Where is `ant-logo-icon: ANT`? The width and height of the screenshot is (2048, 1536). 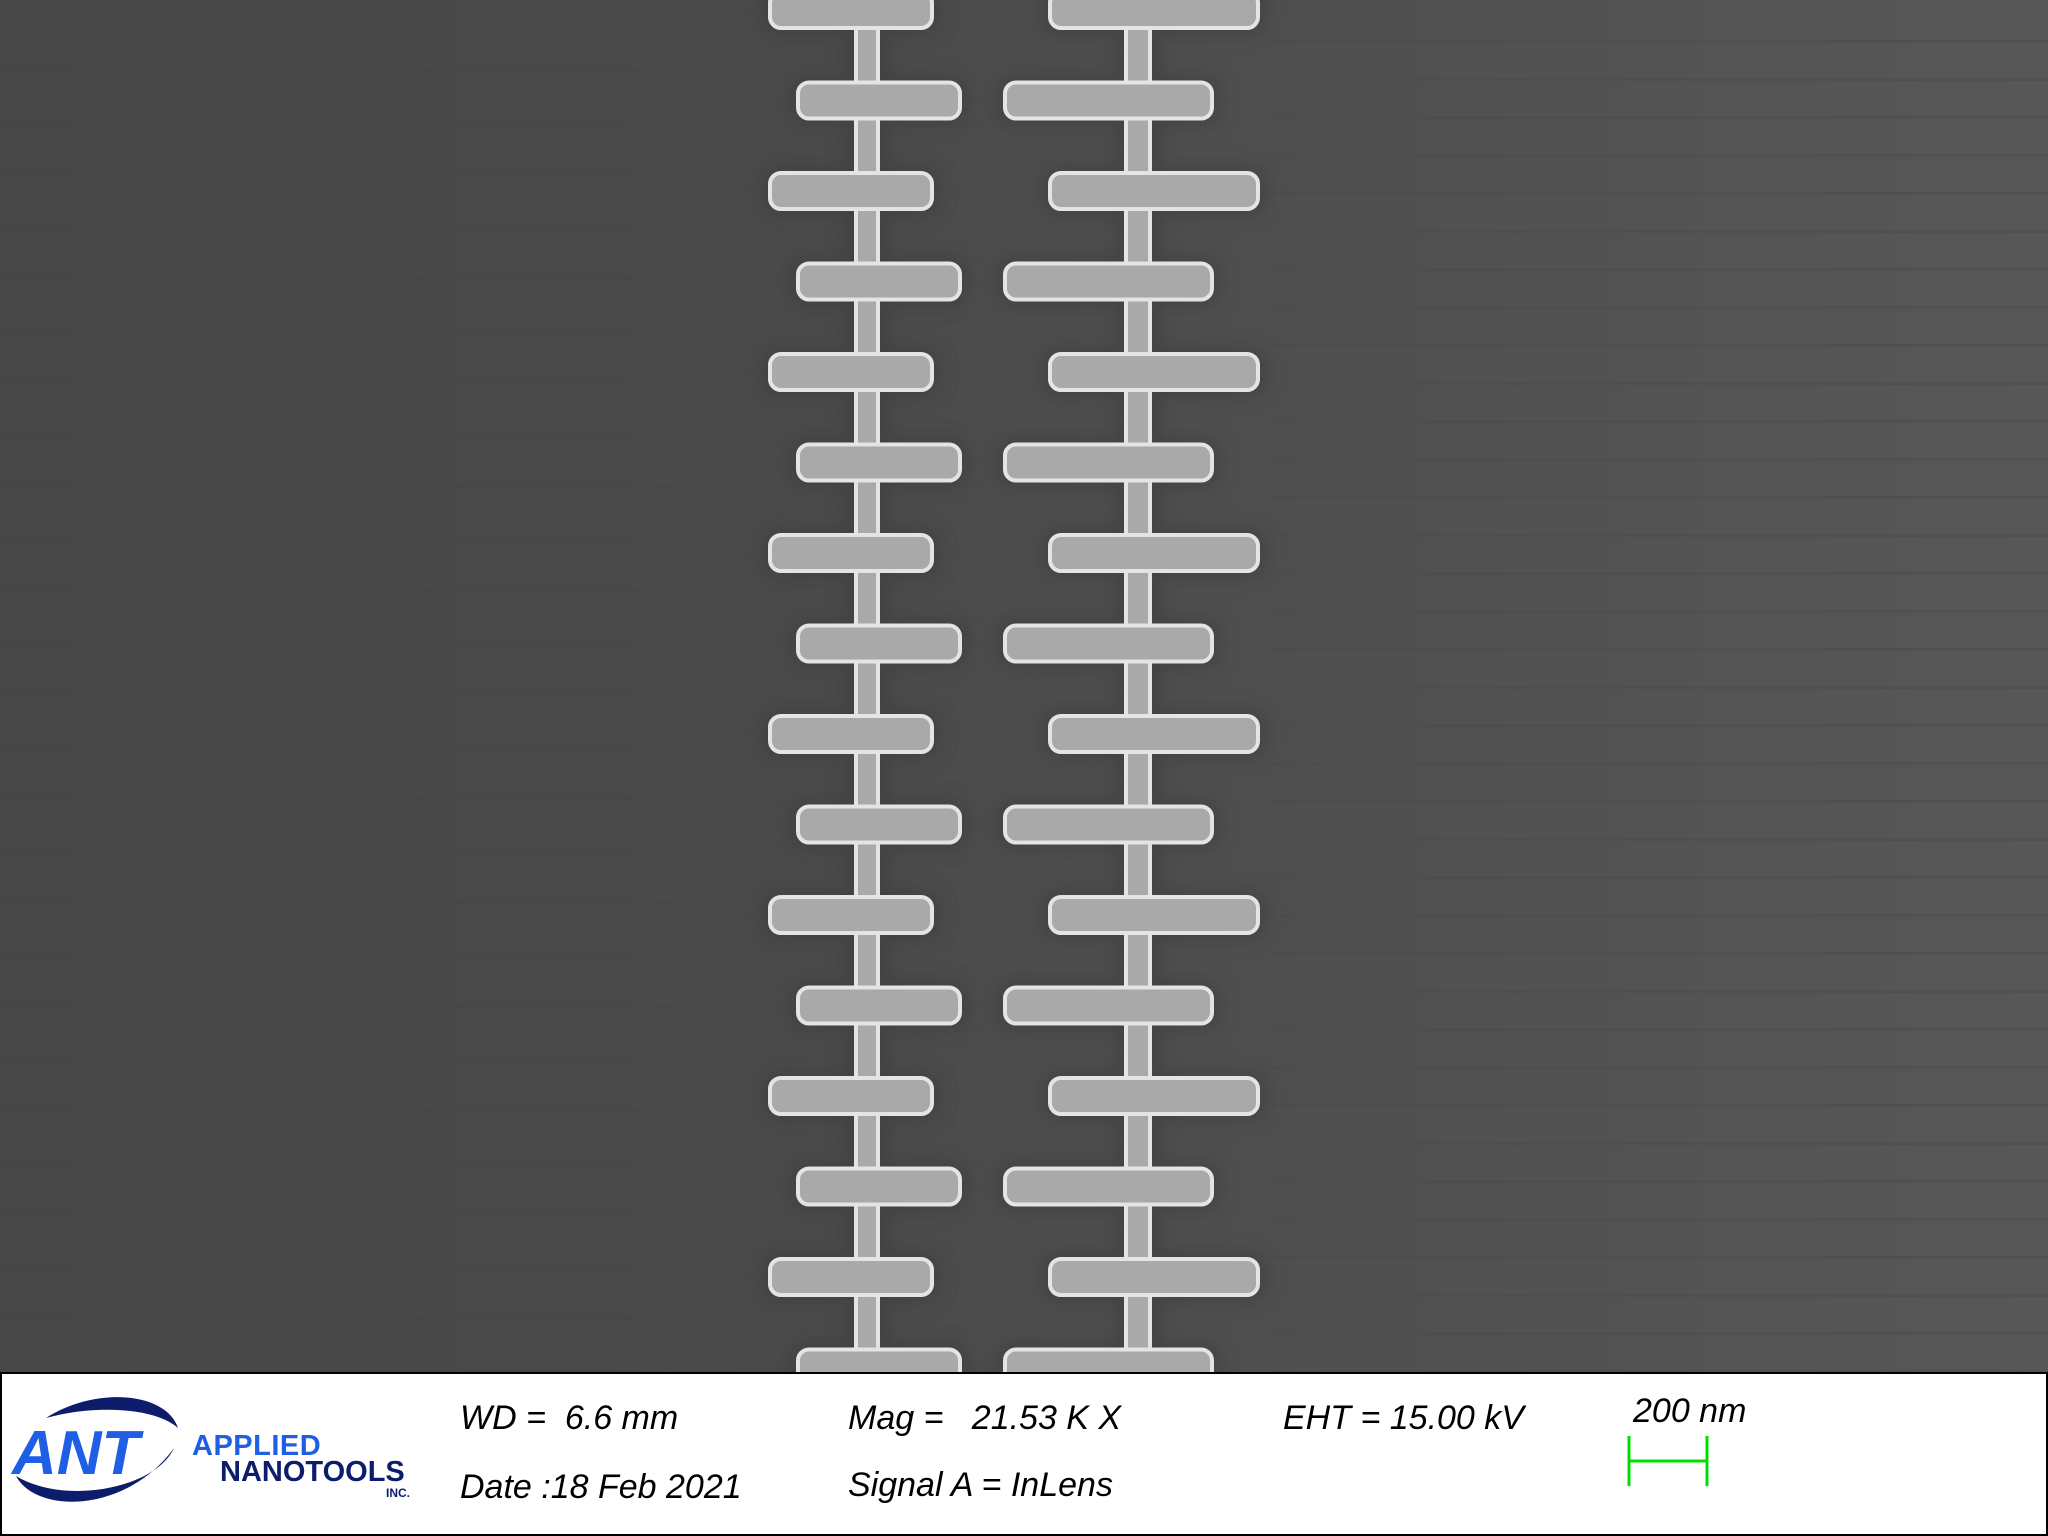 ant-logo-icon: ANT is located at coordinates (94, 1449).